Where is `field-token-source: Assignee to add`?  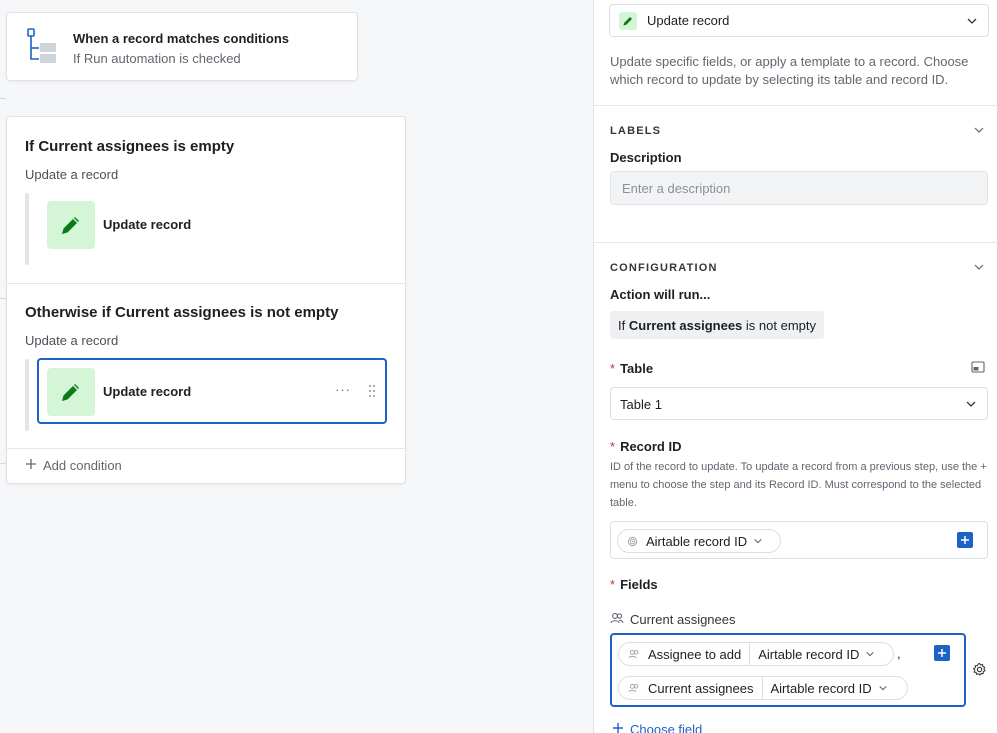
field-token-source: Assignee to add is located at coordinates (695, 654).